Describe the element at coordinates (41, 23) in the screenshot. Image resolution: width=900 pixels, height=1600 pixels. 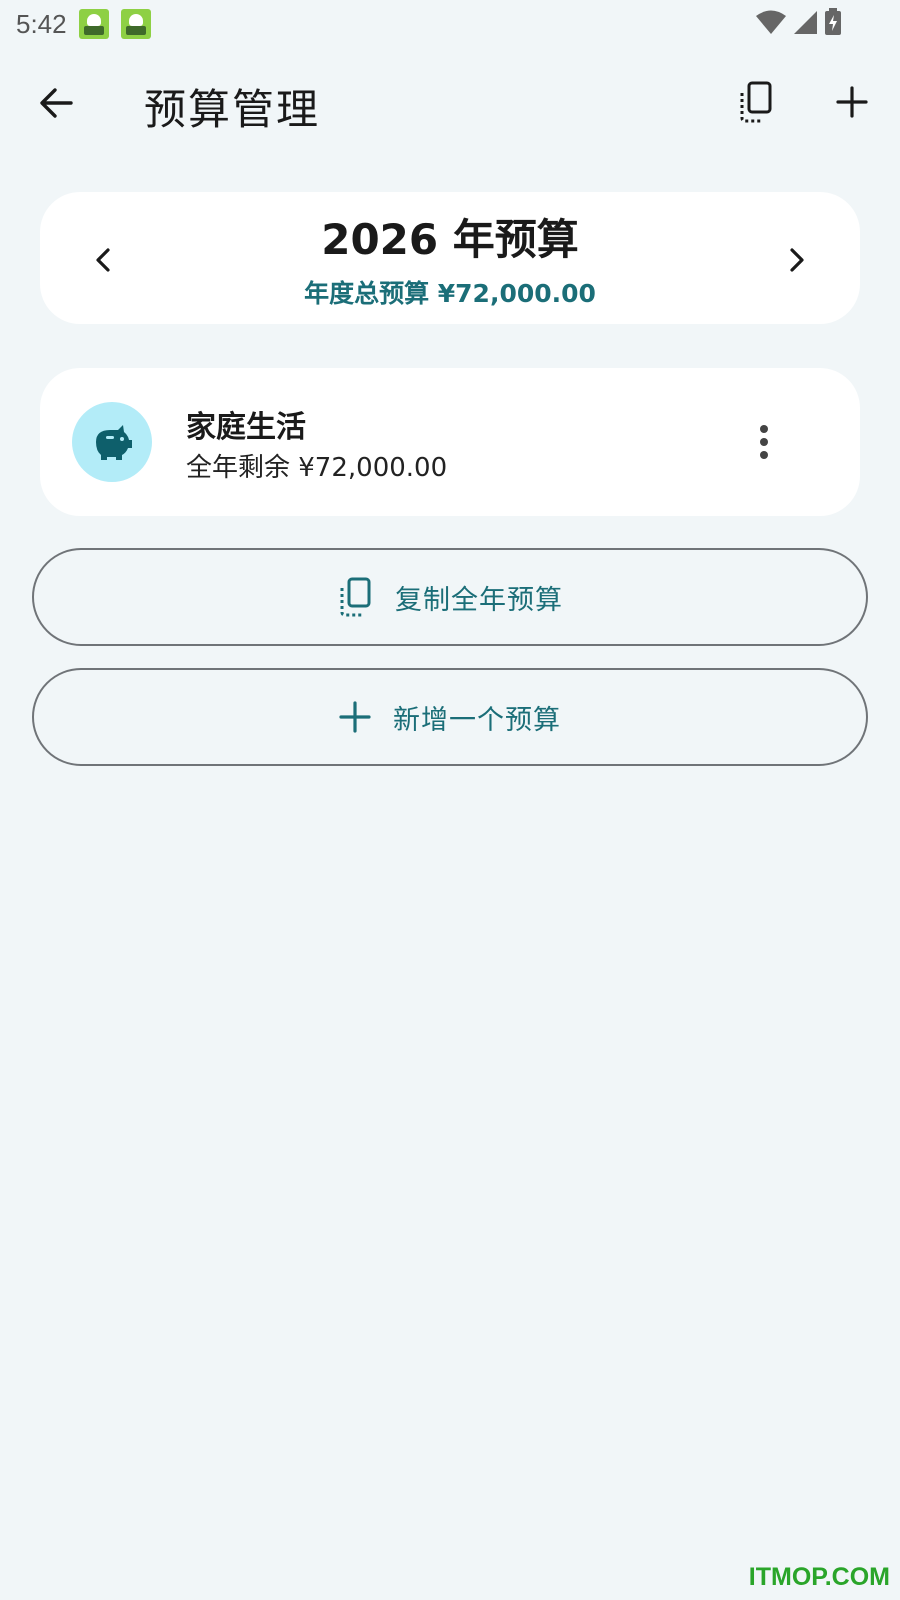
I see `status-time: 5:42` at that location.